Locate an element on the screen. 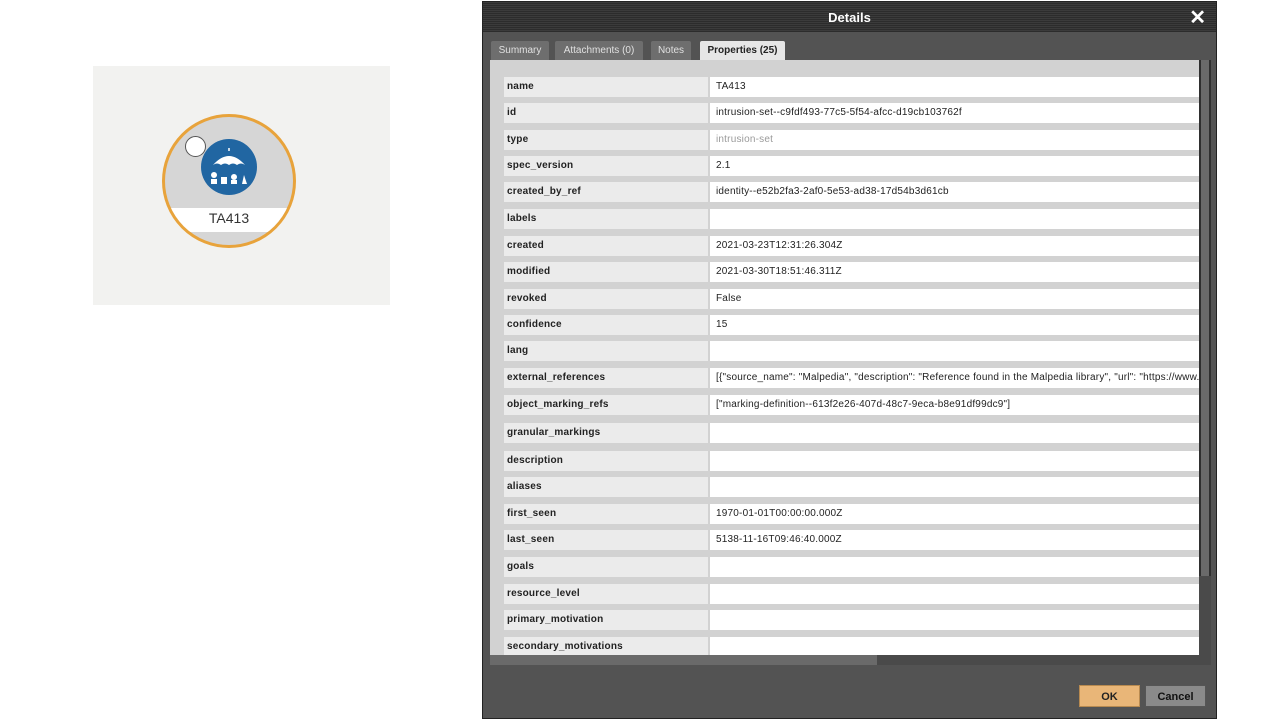 This screenshot has width=1280, height=720. table-row: granular_markings is located at coordinates (851, 433).